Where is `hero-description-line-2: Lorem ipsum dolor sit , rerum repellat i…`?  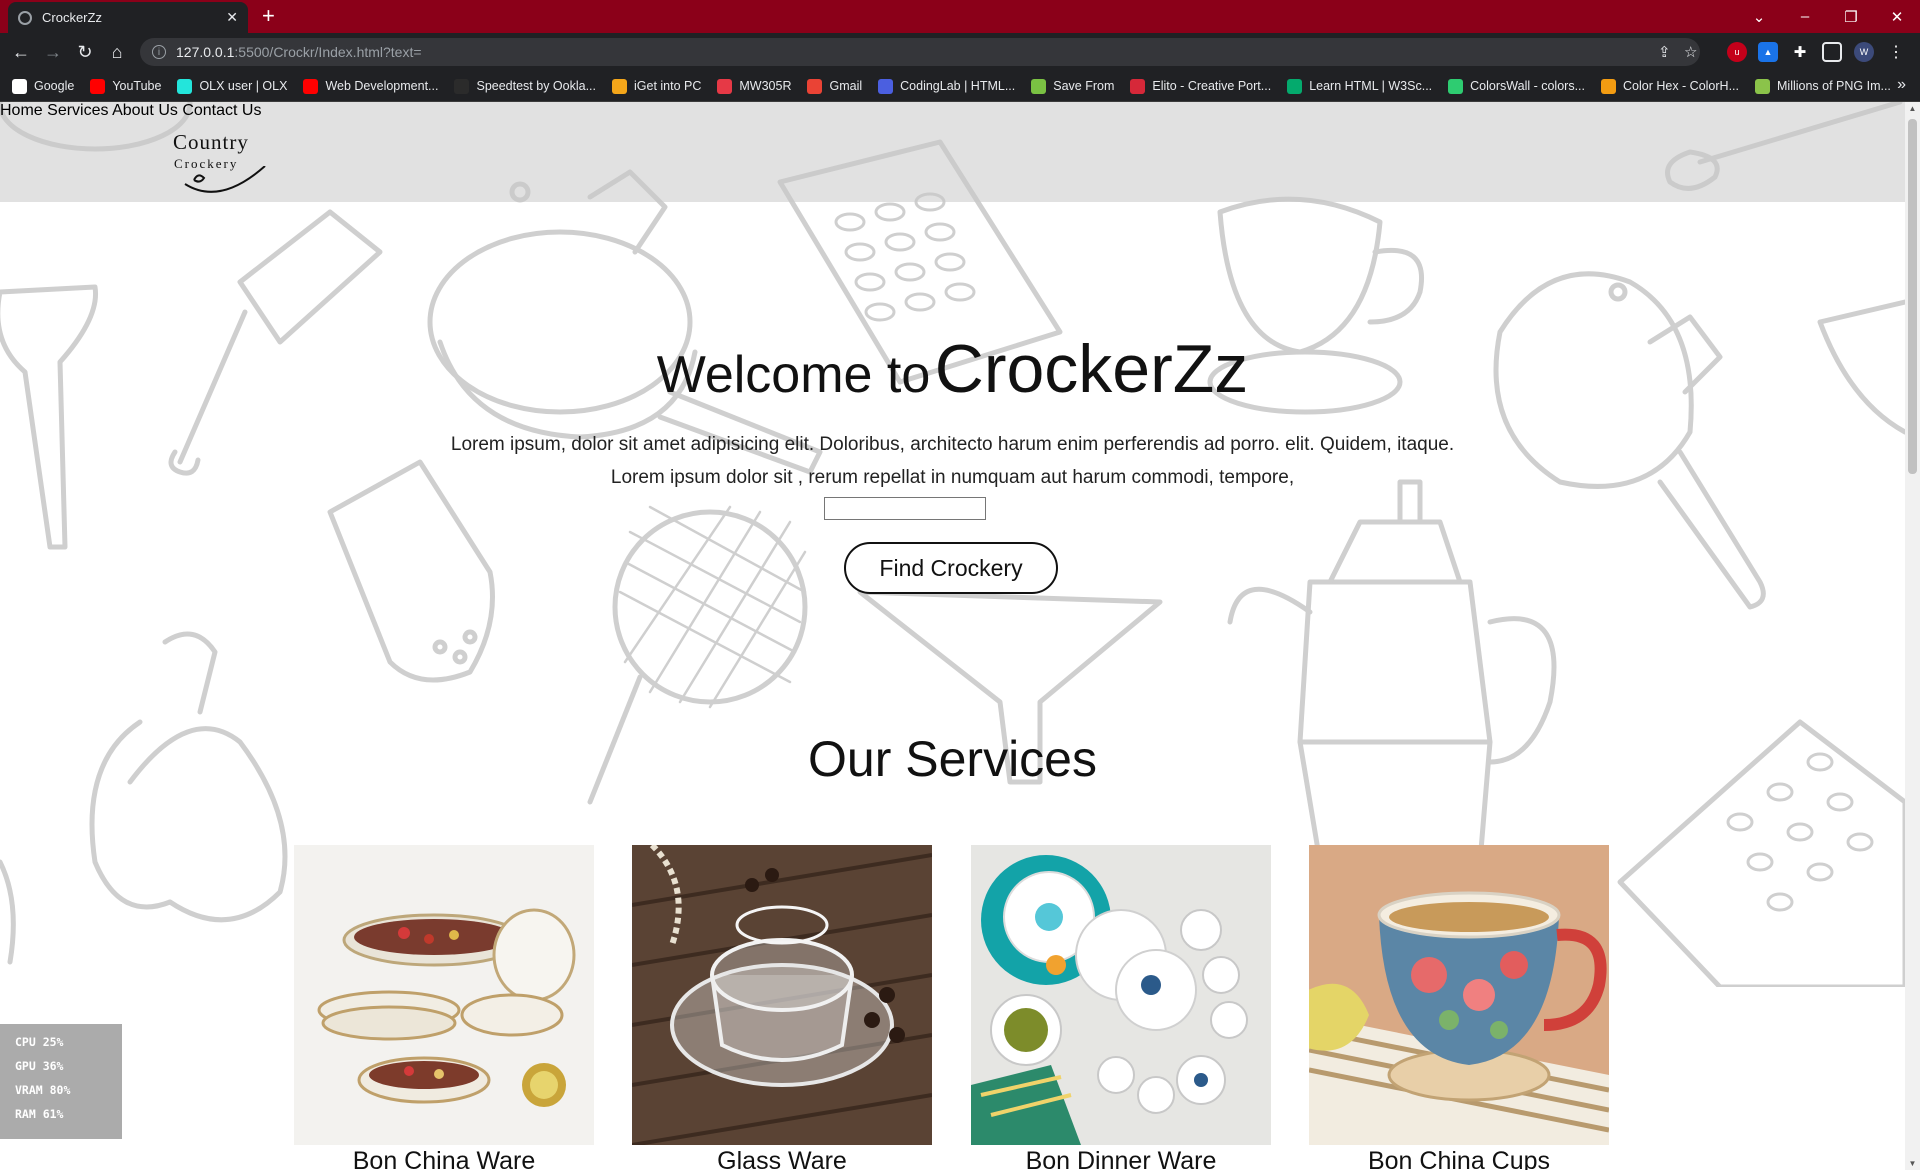
hero-description-line-2: Lorem ipsum dolor sit , rerum repellat i… is located at coordinates (952, 477).